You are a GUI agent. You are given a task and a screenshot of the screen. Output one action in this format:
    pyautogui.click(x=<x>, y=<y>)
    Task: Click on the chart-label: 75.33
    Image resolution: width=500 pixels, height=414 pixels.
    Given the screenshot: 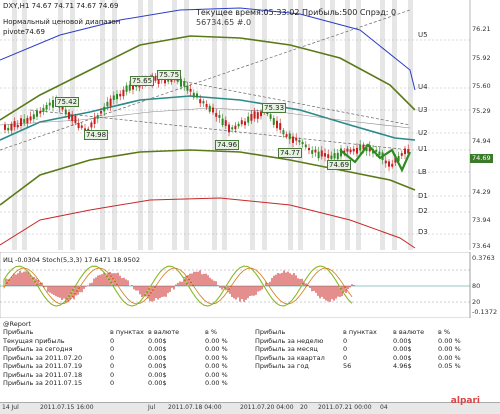 What is the action you would take?
    pyautogui.click(x=274, y=108)
    